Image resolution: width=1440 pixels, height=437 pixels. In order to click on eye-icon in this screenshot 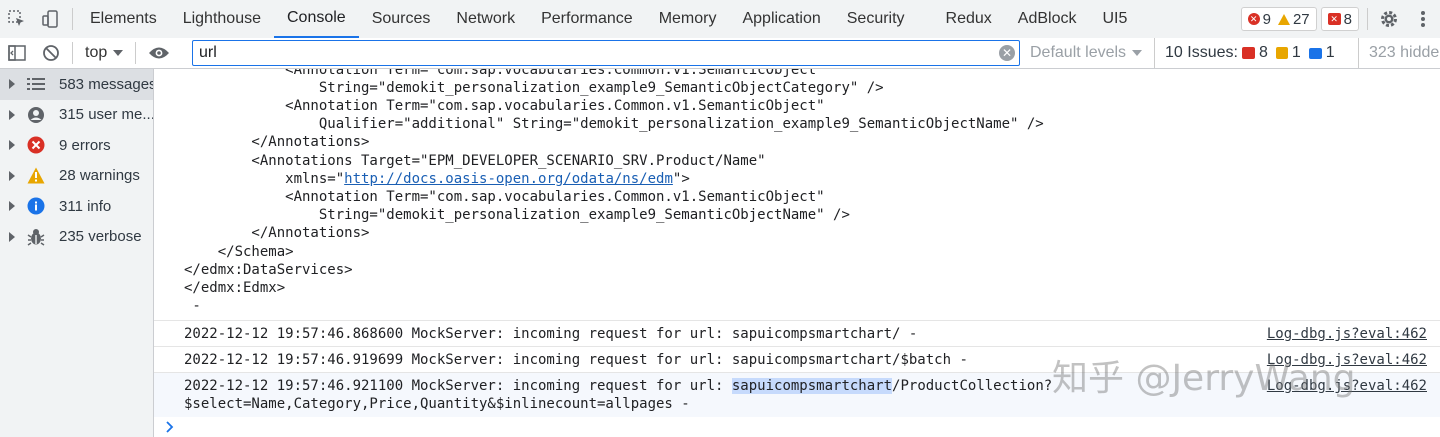, I will do `click(159, 53)`.